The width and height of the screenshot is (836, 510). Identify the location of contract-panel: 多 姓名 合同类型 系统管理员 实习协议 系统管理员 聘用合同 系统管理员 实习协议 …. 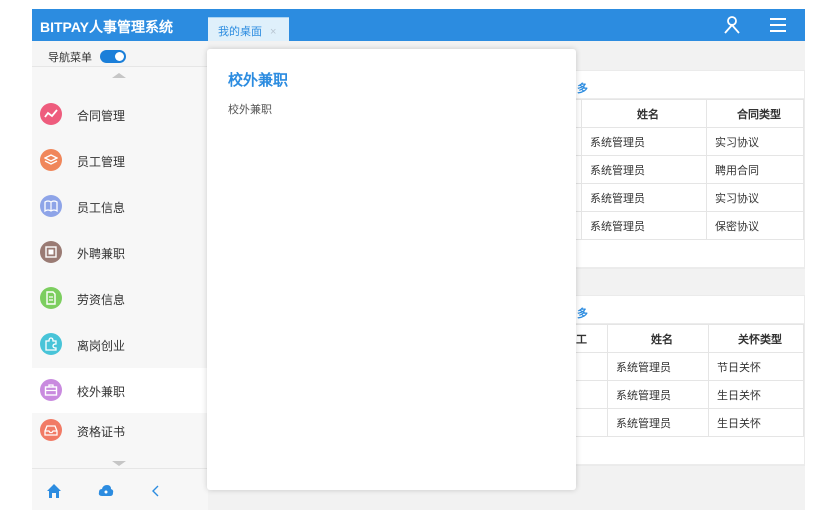
(687, 169).